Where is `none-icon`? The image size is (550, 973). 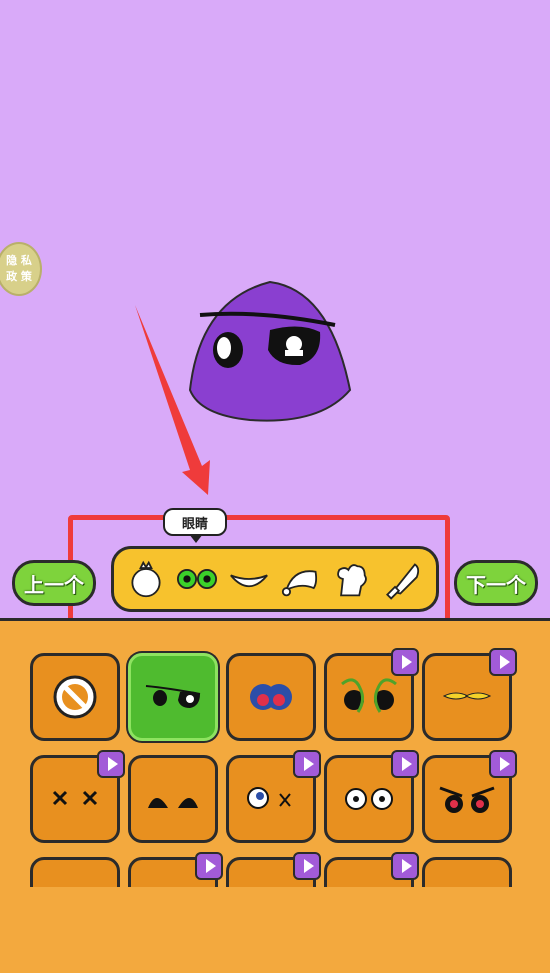 none-icon is located at coordinates (75, 697).